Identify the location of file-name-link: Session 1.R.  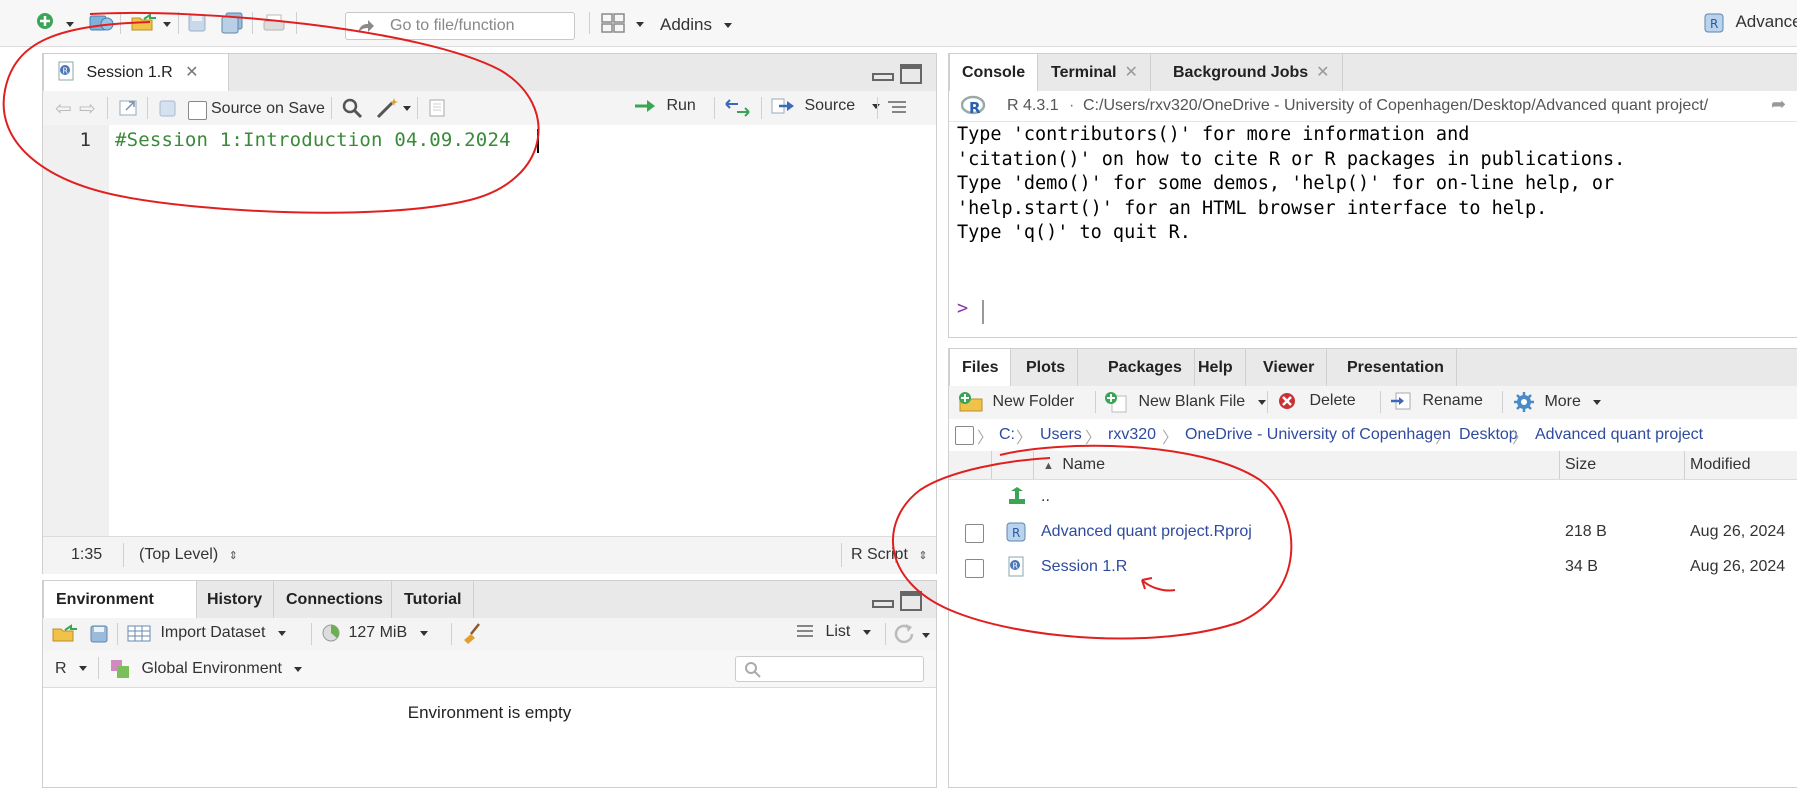
(1084, 567).